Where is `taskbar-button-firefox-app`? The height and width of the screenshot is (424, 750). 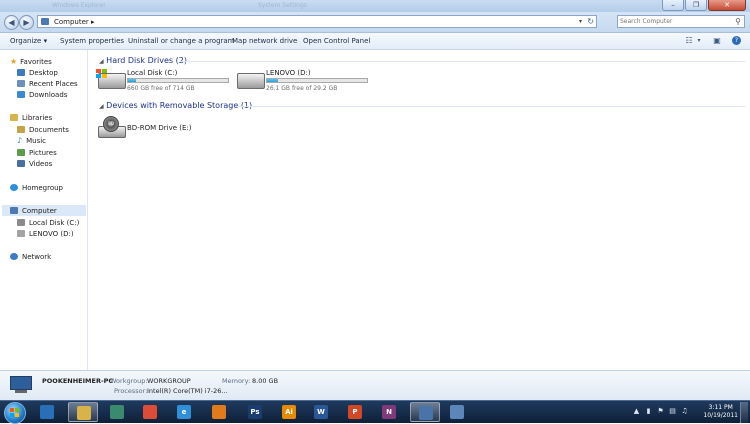 taskbar-button-firefox-app is located at coordinates (219, 412).